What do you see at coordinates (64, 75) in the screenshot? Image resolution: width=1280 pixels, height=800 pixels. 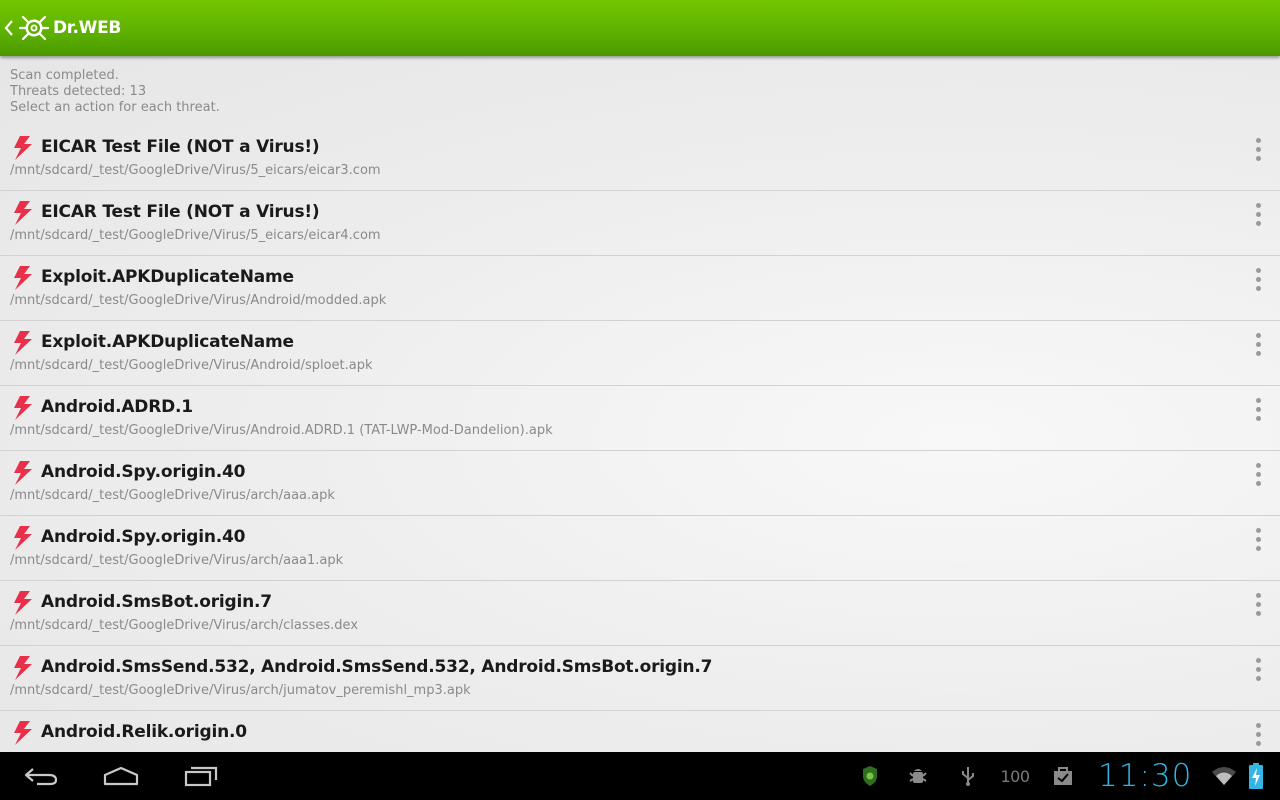 I see `scan-status-text: Scan completed.` at bounding box center [64, 75].